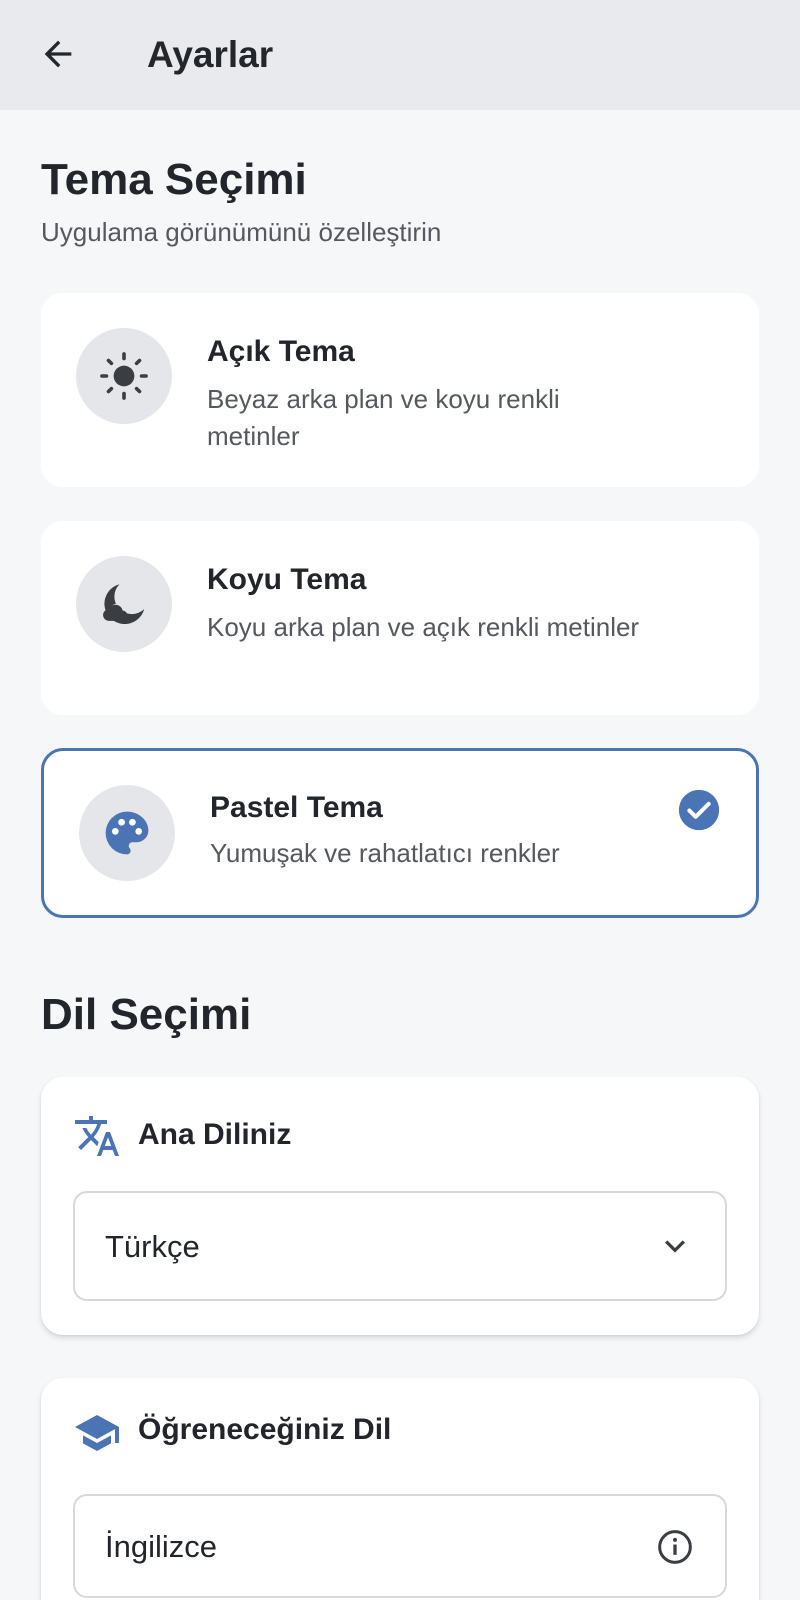 The image size is (800, 1600). I want to click on theme-option-description: Yumuşak ve rahatlatıcı renkler, so click(385, 853).